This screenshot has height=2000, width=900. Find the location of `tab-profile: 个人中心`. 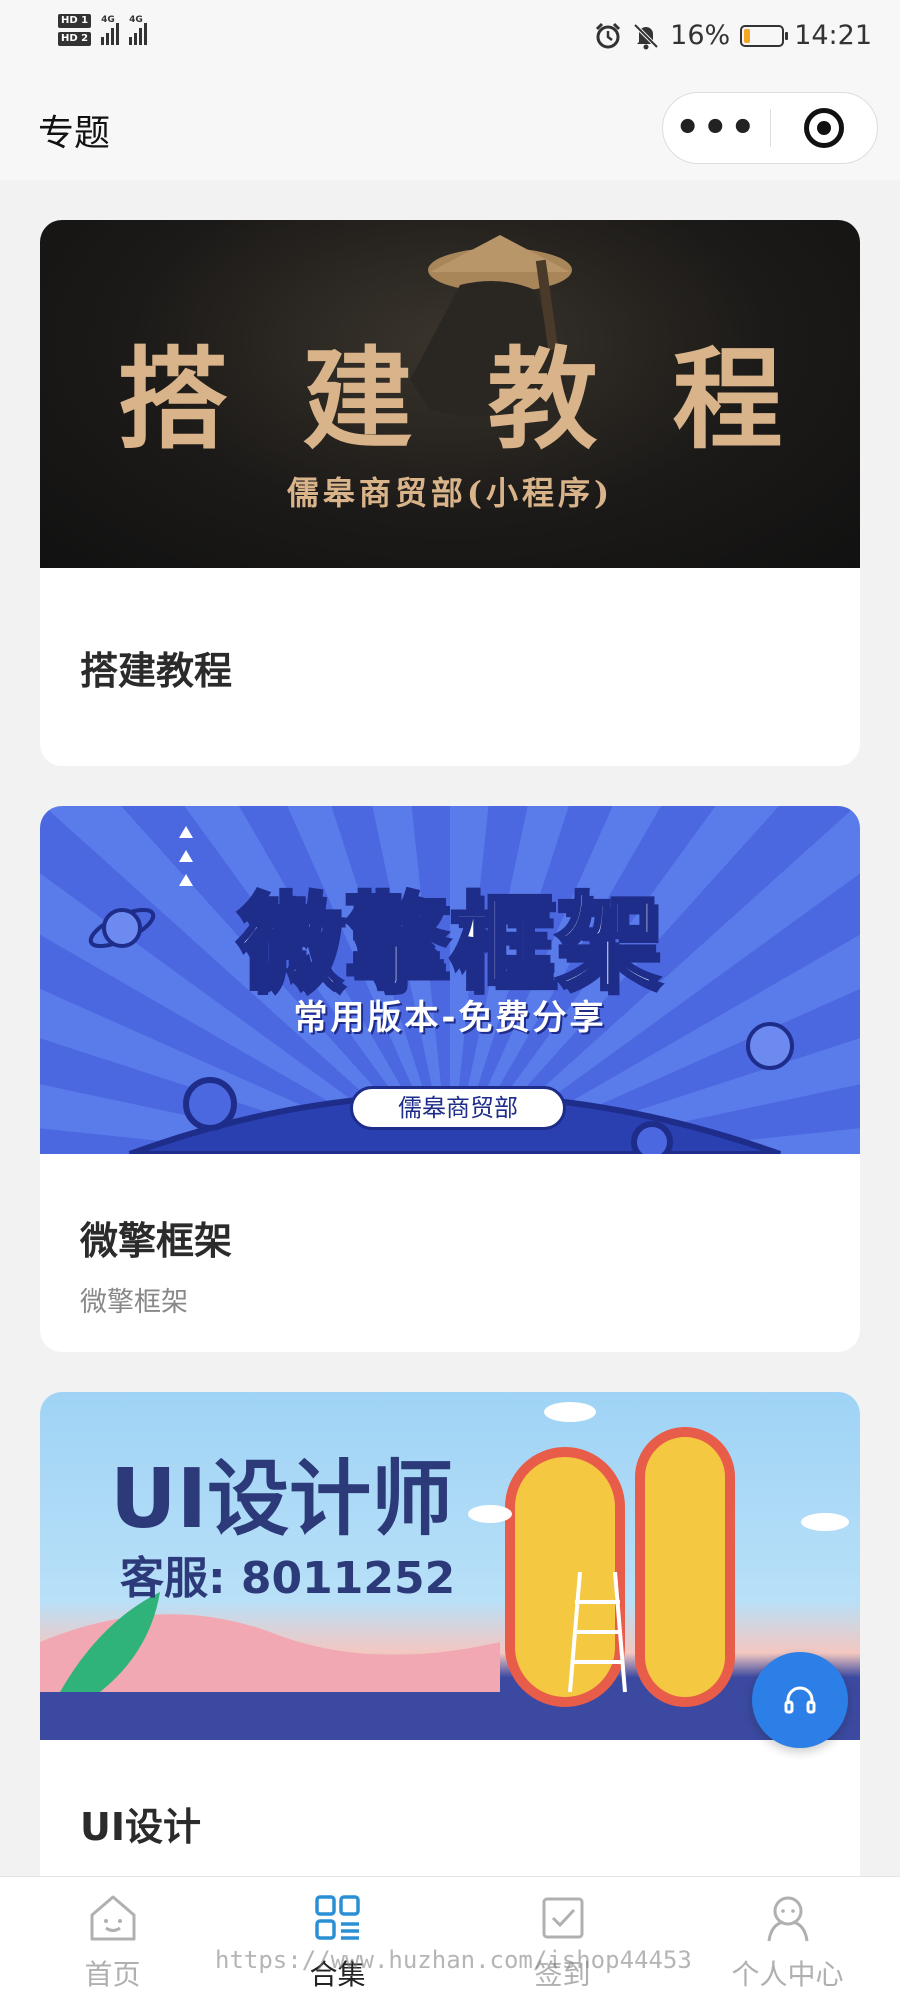

tab-profile: 个人中心 is located at coordinates (787, 1938).